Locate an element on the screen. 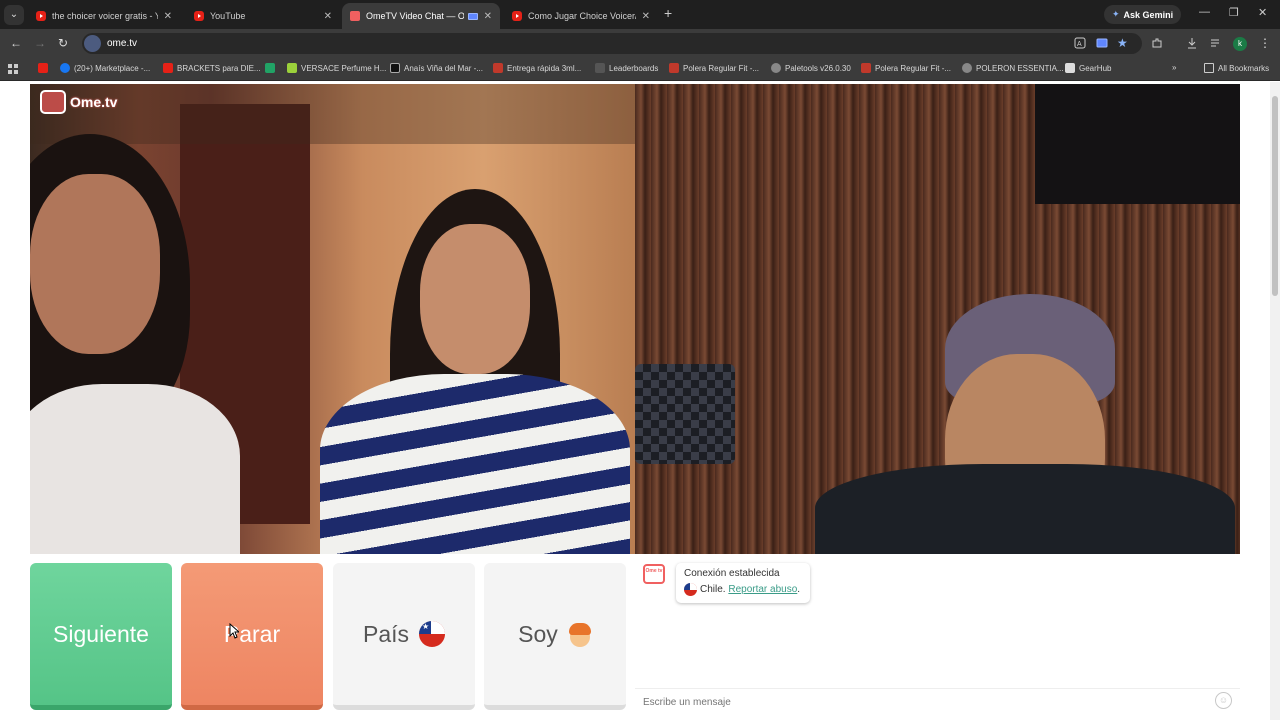 The width and height of the screenshot is (1280, 720). gemini-spark-icon: ✦ is located at coordinates (1116, 14).